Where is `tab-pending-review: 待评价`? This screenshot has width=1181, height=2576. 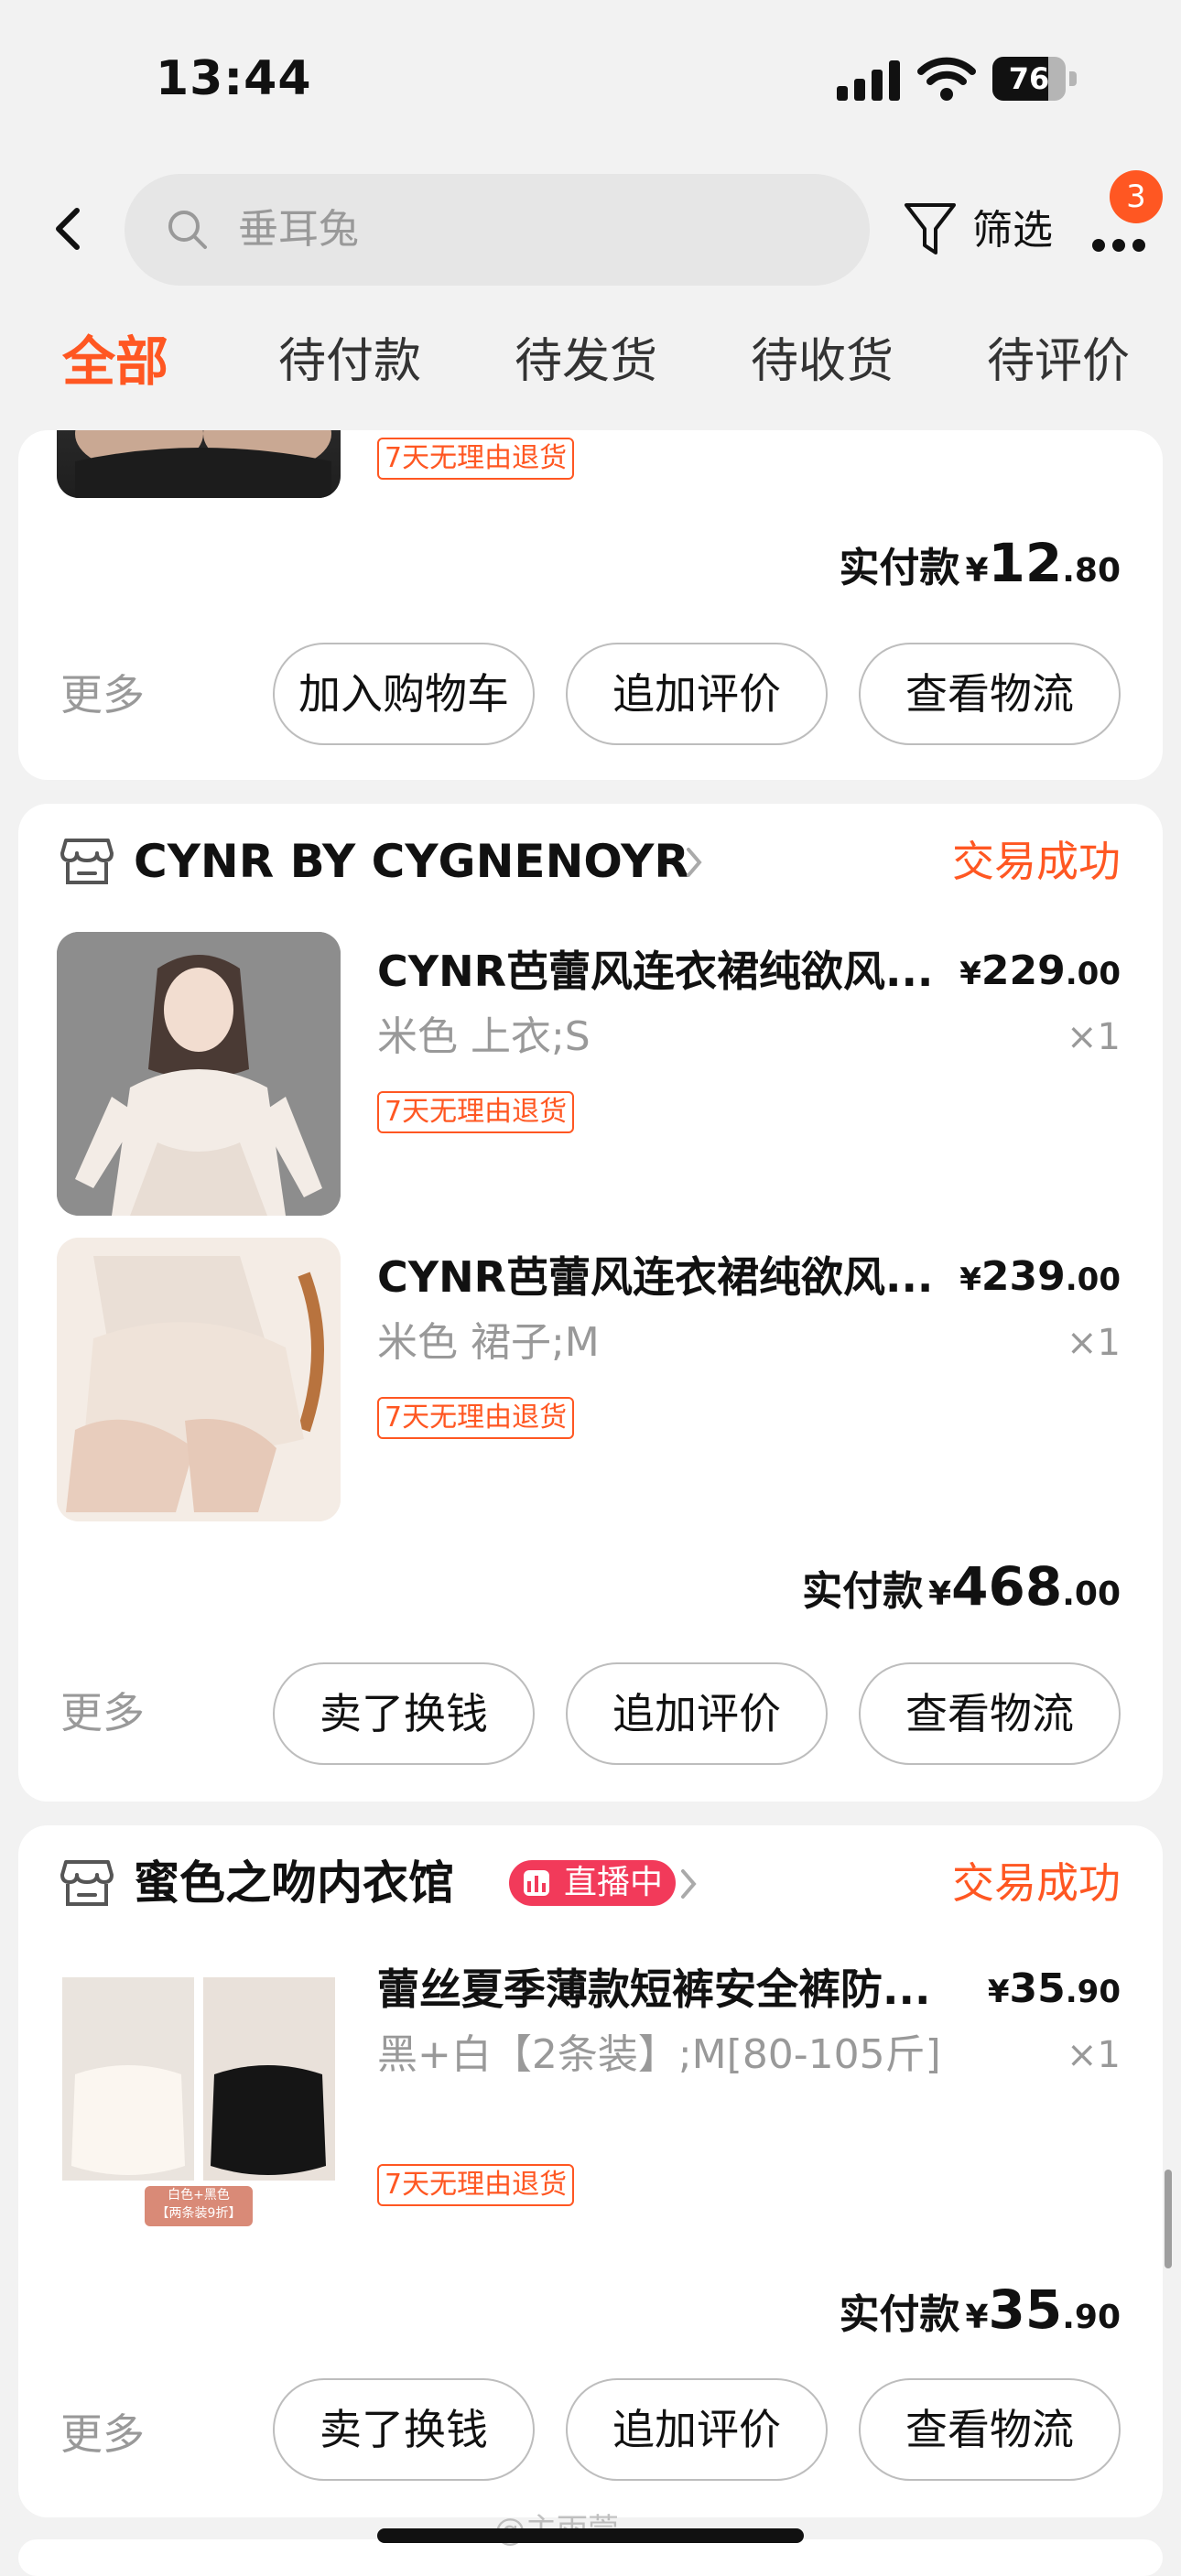
tab-pending-review: 待评价 is located at coordinates (1058, 362).